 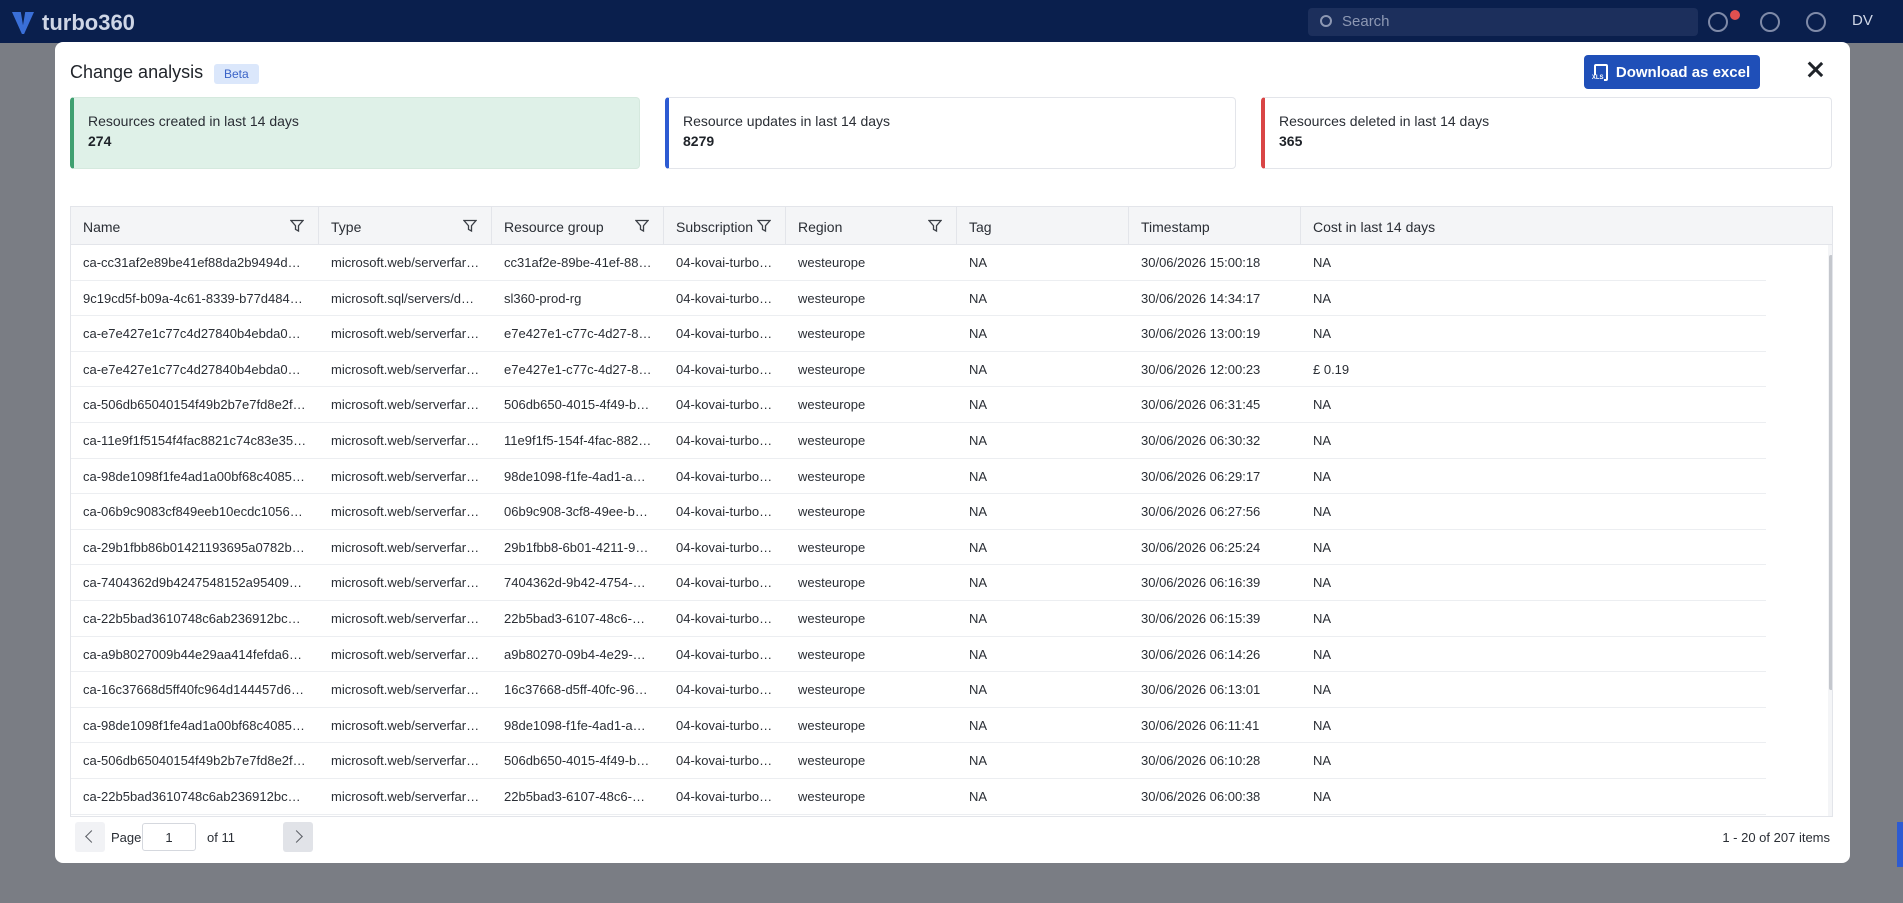 What do you see at coordinates (90, 837) in the screenshot?
I see `previous-page-button` at bounding box center [90, 837].